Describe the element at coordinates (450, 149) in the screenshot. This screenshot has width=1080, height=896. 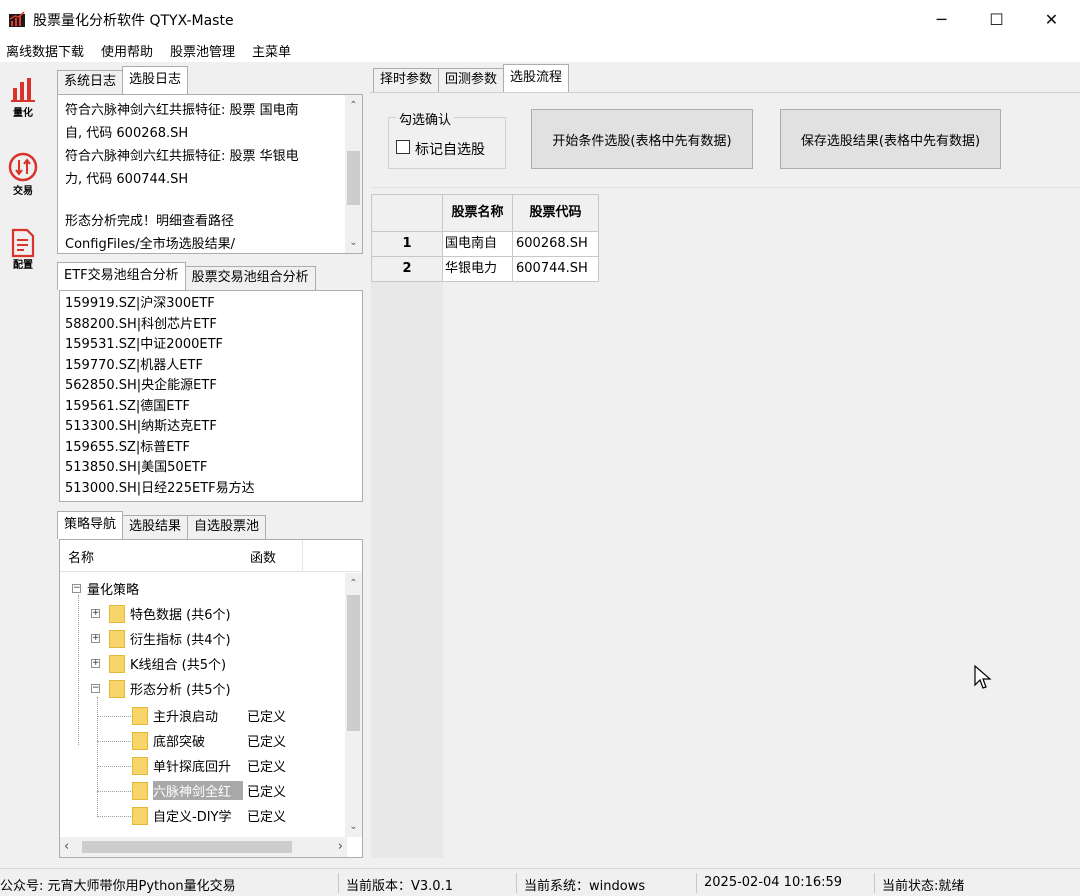
I see `mark-watchlist-label: 标记自选股` at that location.